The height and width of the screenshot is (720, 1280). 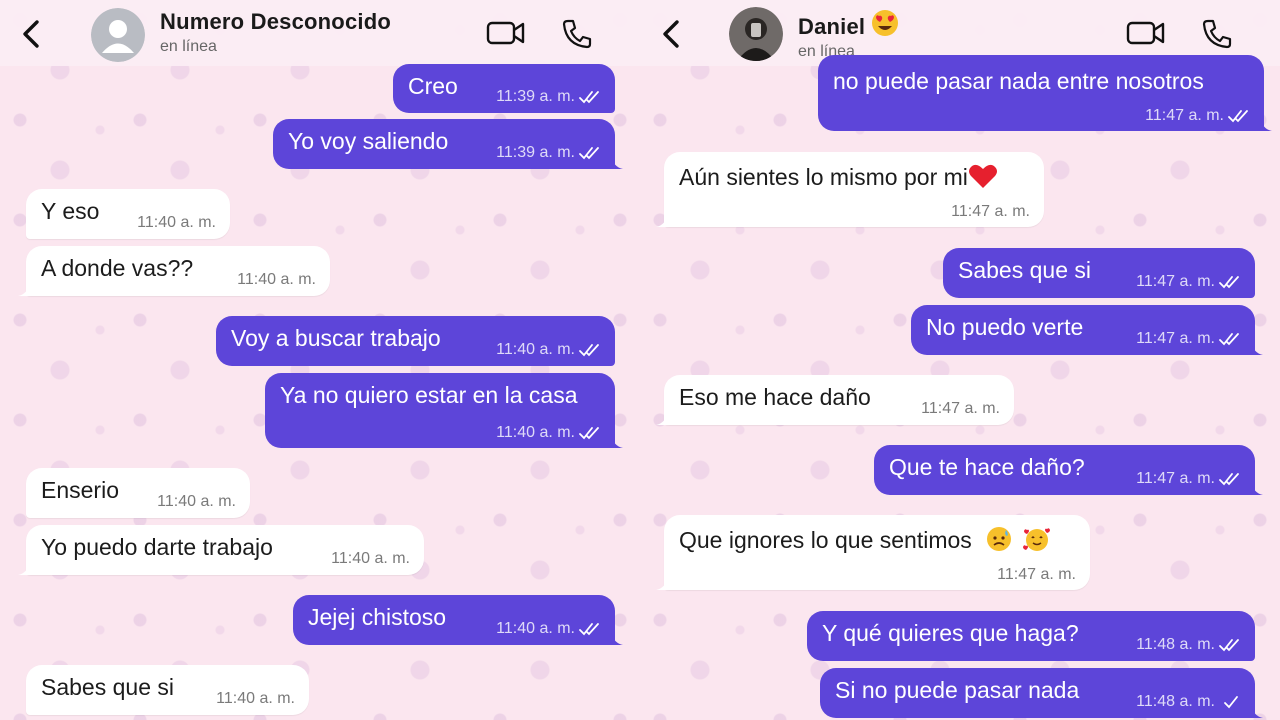 I want to click on heart-eyes-emoji-icon, so click(x=885, y=23).